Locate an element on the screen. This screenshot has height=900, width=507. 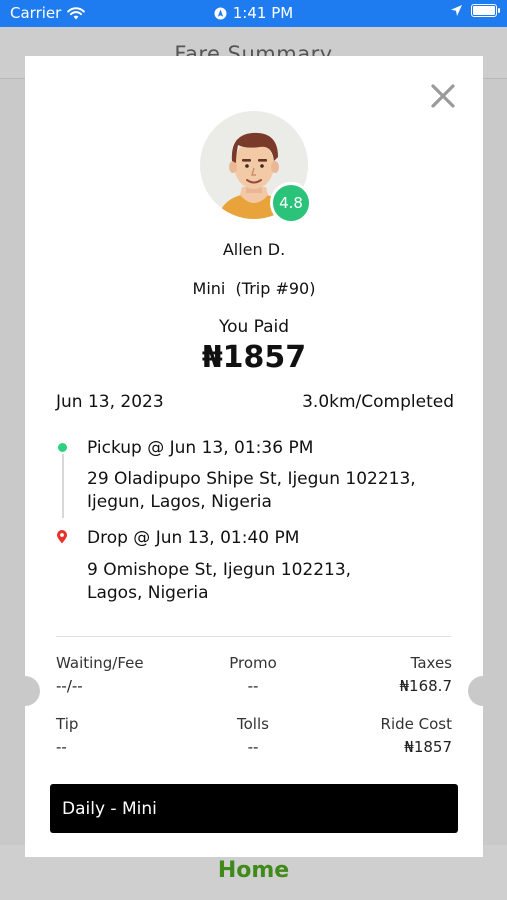
ride-cost-label: Ride Cost is located at coordinates (416, 724).